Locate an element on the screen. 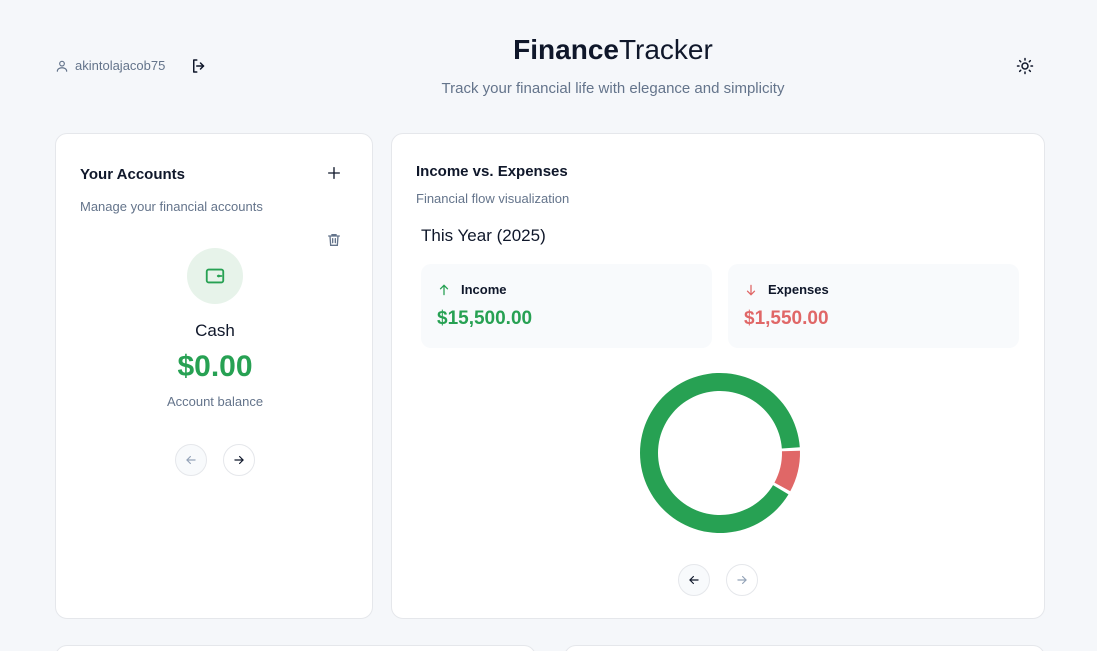  account-balance: $0.00 is located at coordinates (215, 366).